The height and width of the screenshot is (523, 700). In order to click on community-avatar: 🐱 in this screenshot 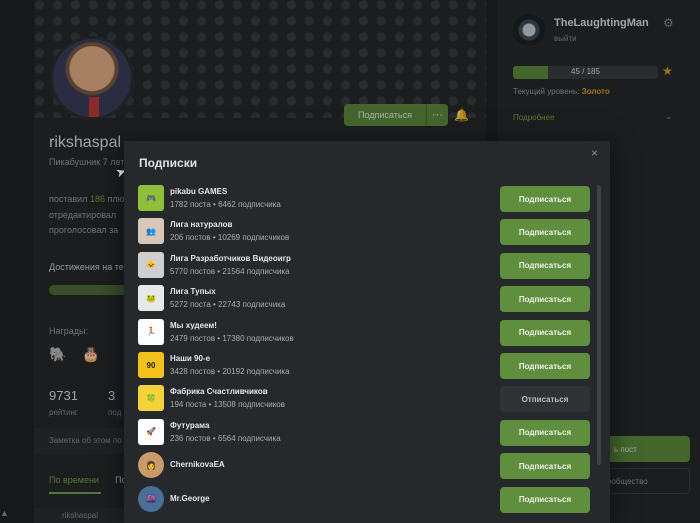, I will do `click(151, 264)`.